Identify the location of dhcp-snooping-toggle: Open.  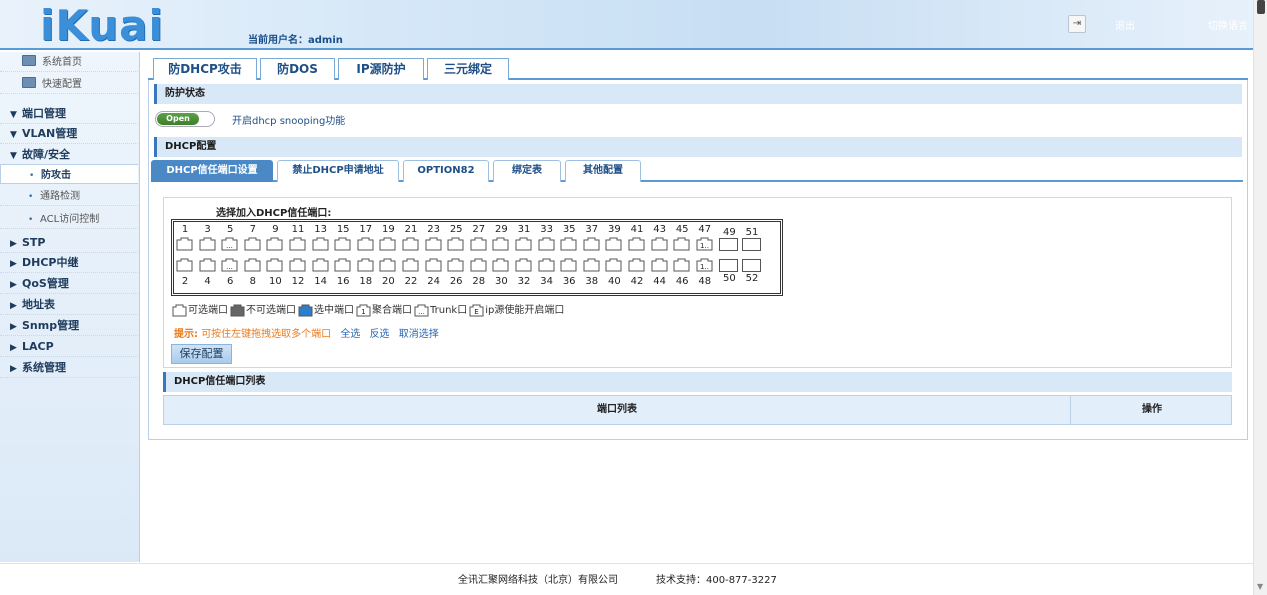
(185, 119).